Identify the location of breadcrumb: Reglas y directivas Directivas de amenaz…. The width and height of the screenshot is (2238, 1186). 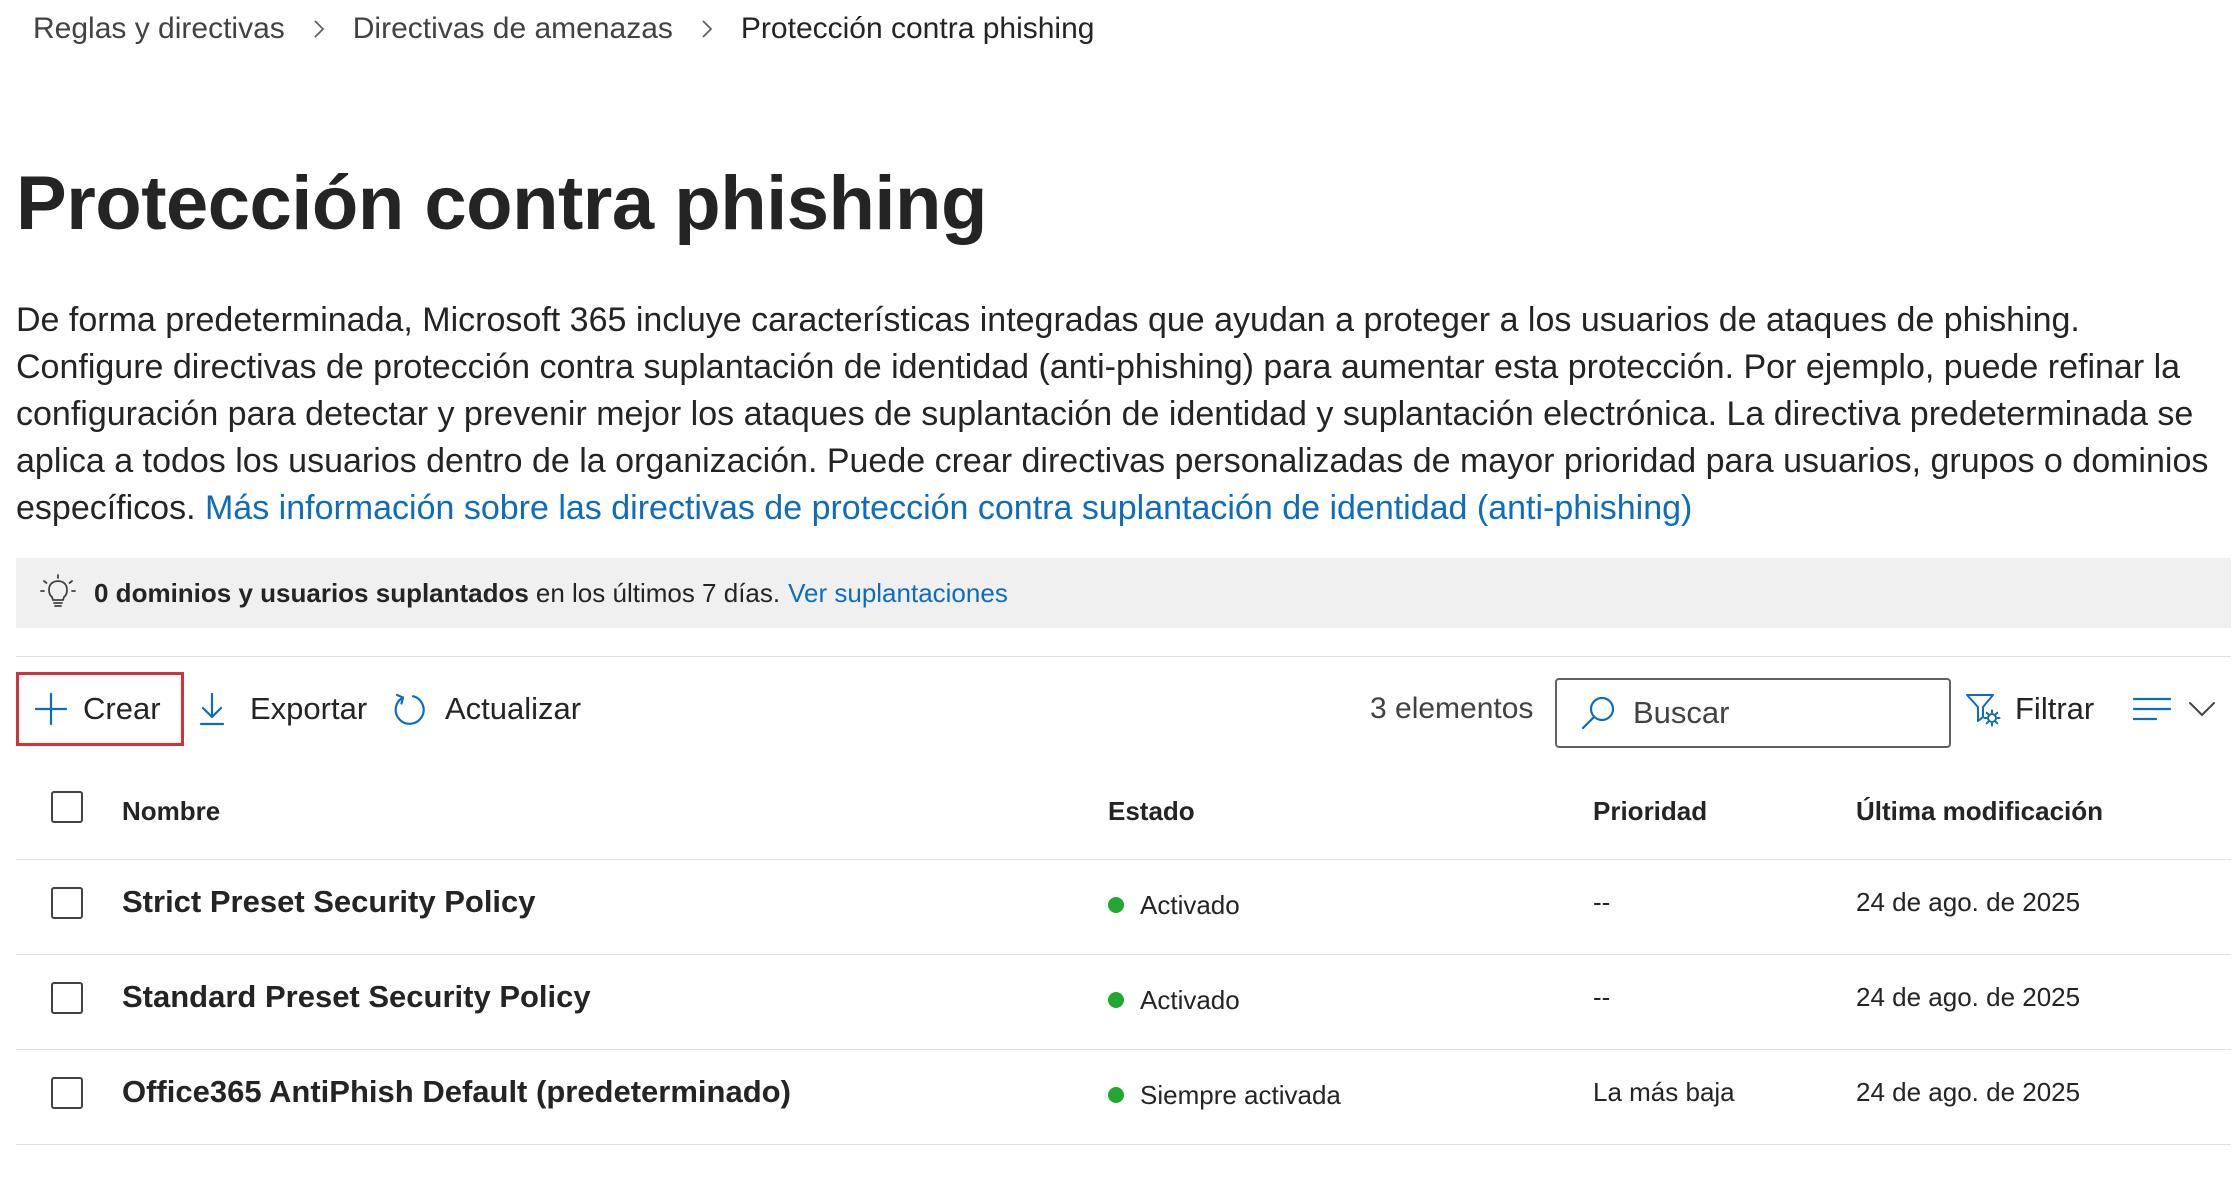
(563, 29).